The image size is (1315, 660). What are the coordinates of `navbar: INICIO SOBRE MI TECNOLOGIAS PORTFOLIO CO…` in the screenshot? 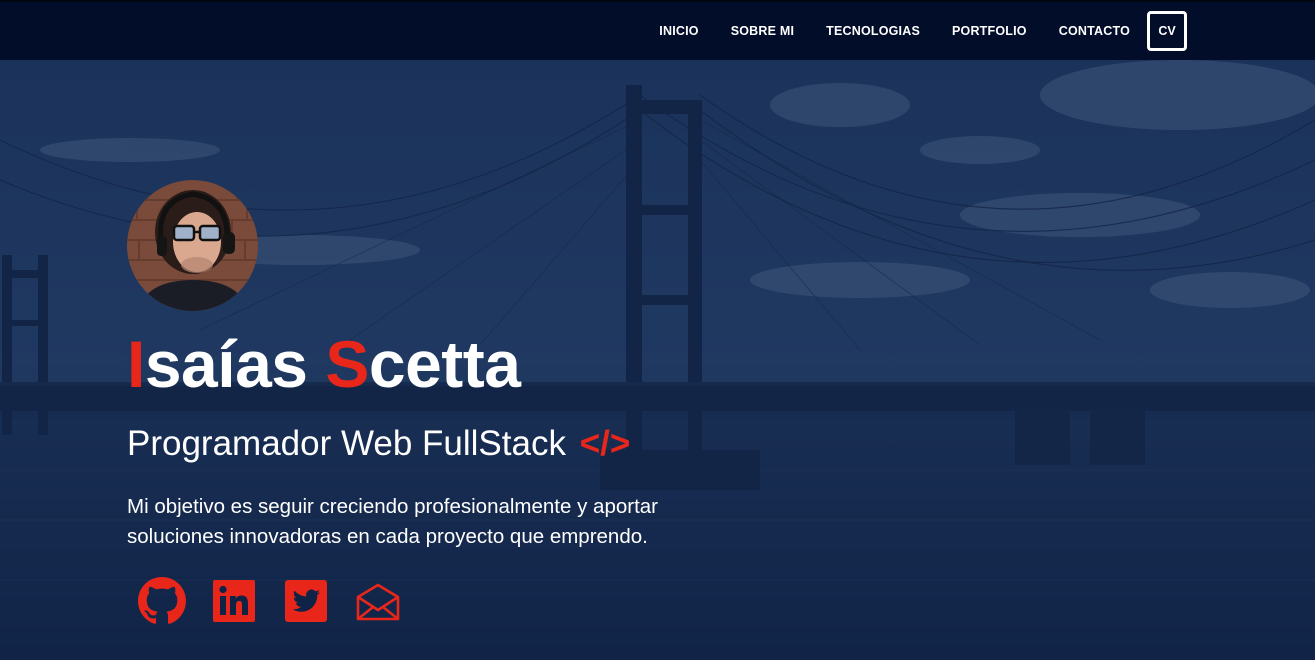 It's located at (657, 30).